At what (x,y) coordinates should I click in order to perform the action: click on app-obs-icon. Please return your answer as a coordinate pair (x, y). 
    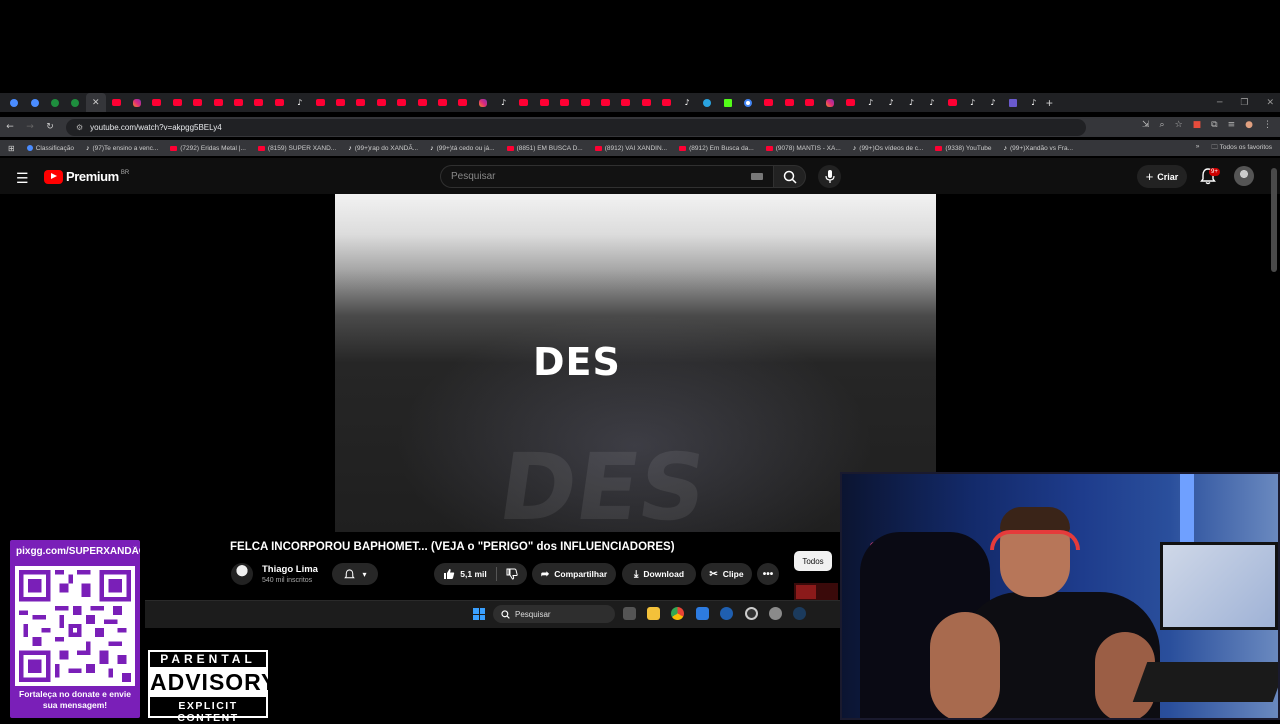
    Looking at the image, I should click on (751, 613).